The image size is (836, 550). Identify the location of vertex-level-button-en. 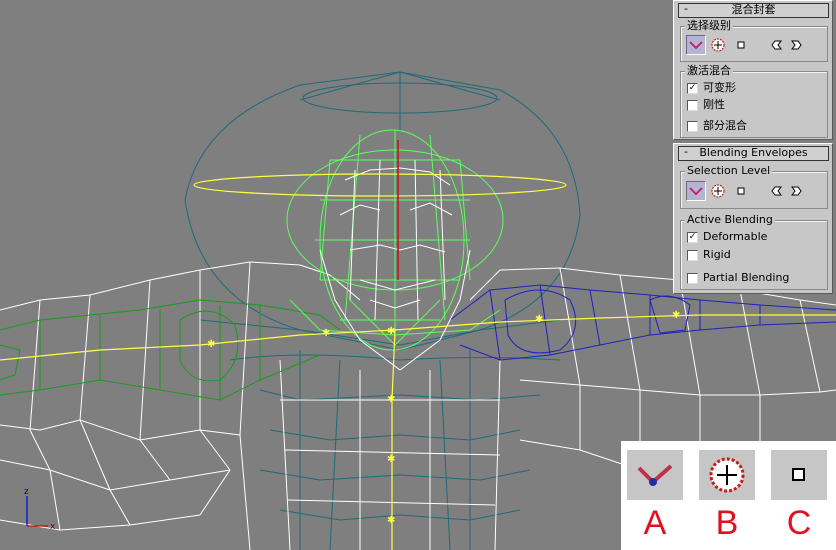
(741, 191).